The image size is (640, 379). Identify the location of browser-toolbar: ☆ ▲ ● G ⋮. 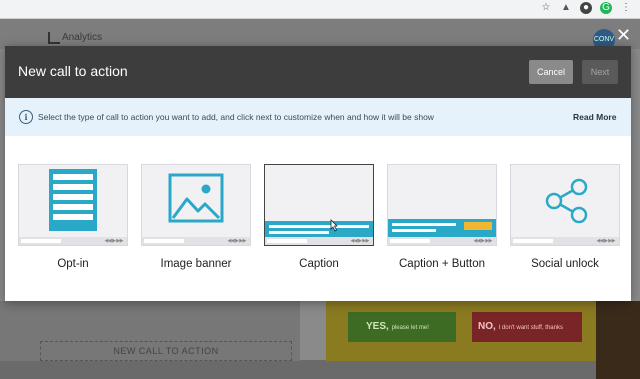
(320, 9).